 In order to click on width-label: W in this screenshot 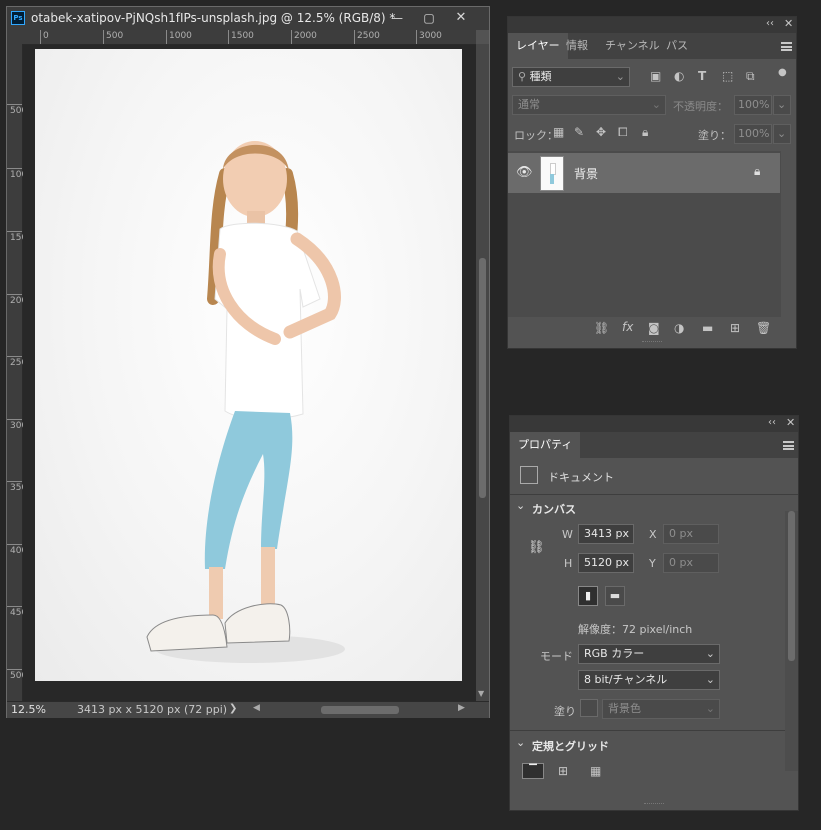, I will do `click(567, 534)`.